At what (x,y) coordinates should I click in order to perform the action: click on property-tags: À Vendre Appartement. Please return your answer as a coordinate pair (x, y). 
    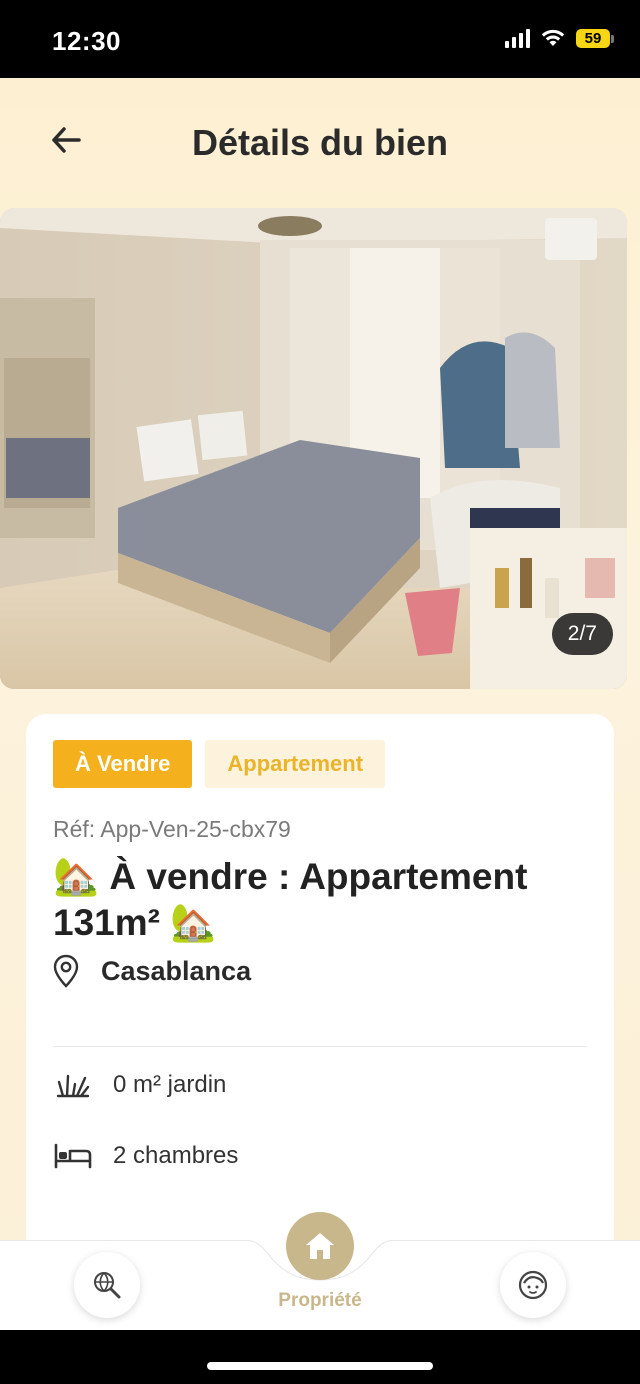
    Looking at the image, I should click on (219, 764).